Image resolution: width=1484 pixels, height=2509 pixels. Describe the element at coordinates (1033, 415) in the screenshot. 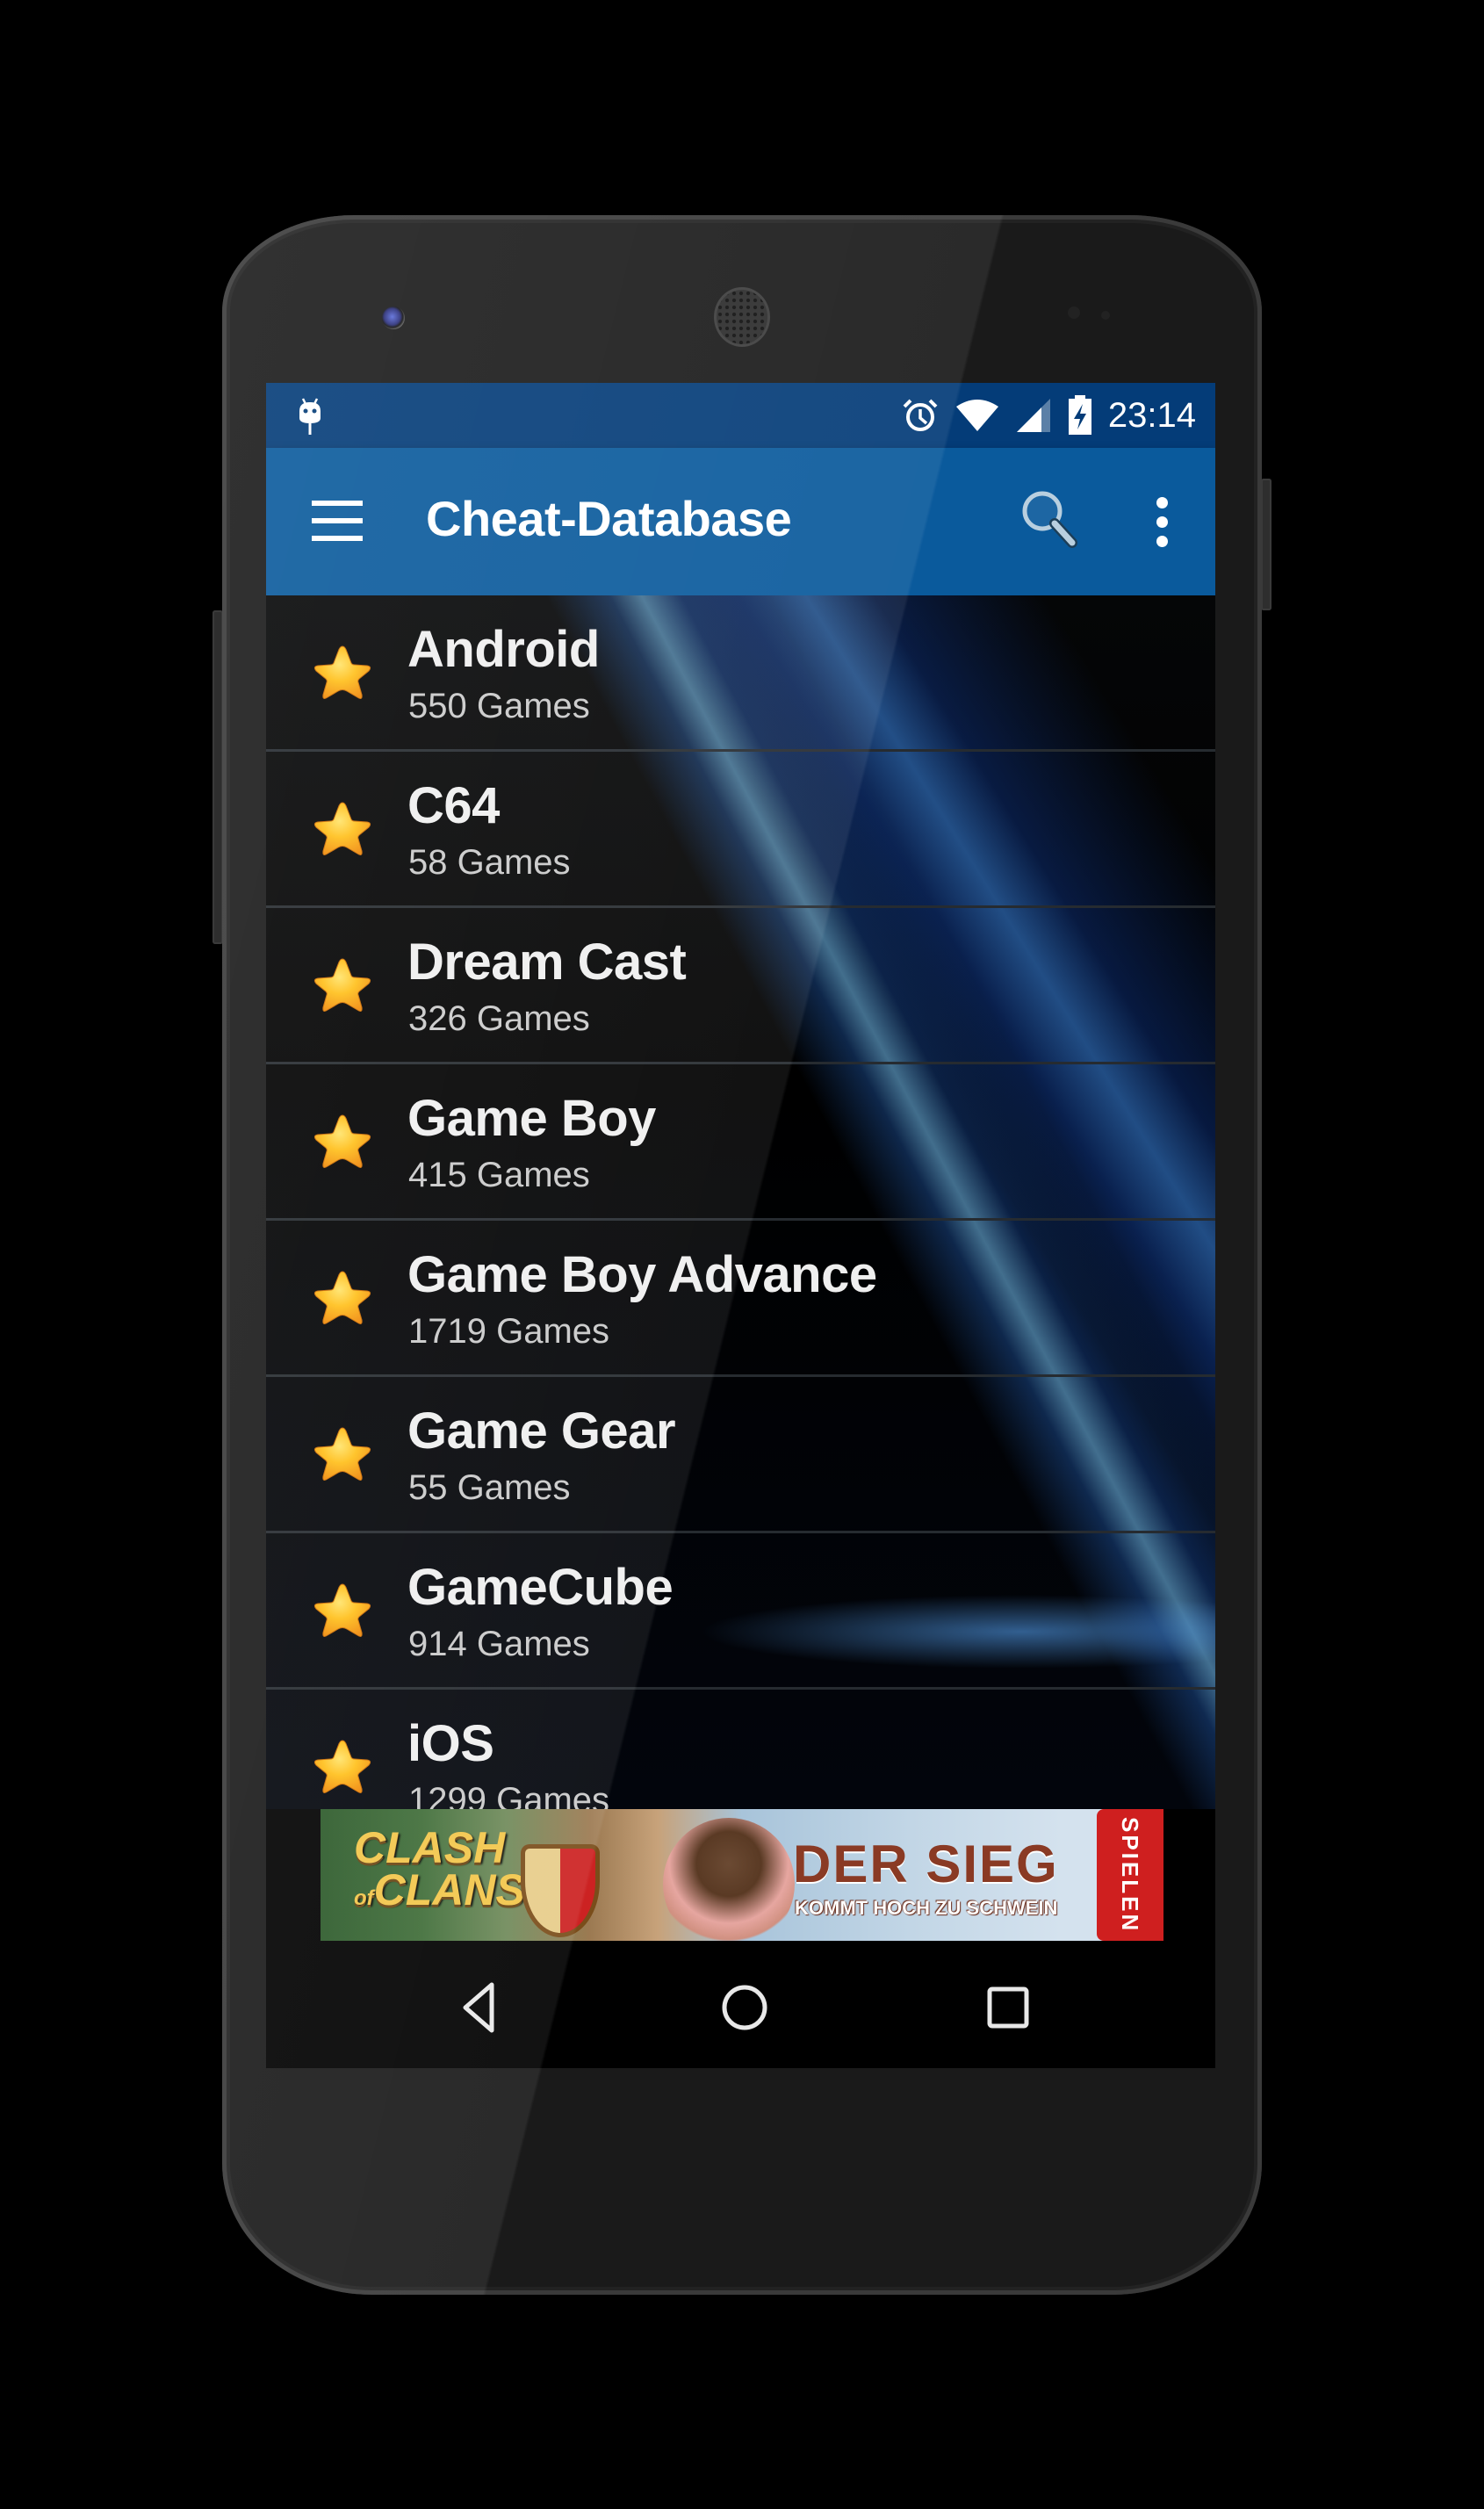

I see `cell-signal-icon` at that location.